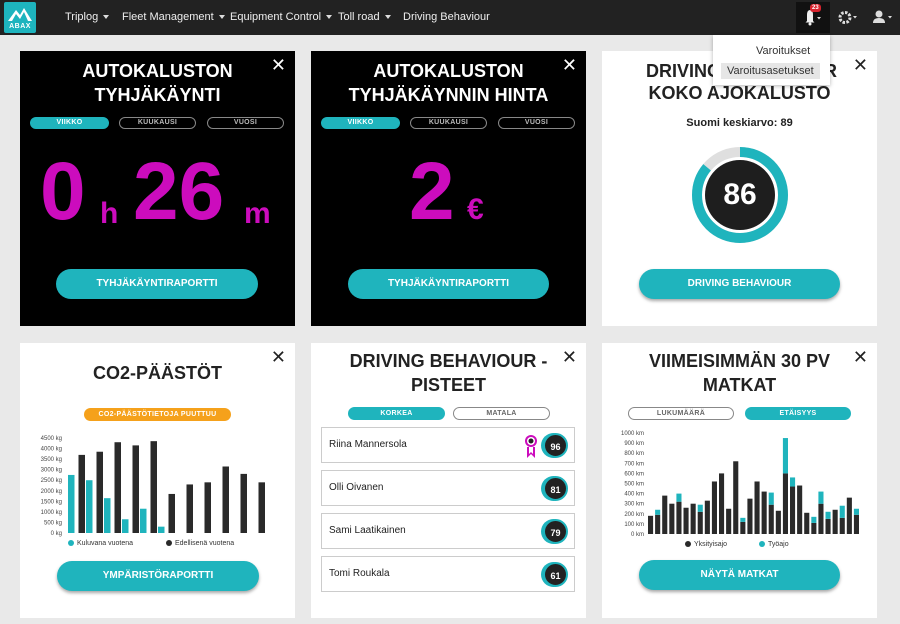 The image size is (900, 624). Describe the element at coordinates (276, 17) in the screenshot. I see `nav-equipment-control-label: Equipment Control` at that location.